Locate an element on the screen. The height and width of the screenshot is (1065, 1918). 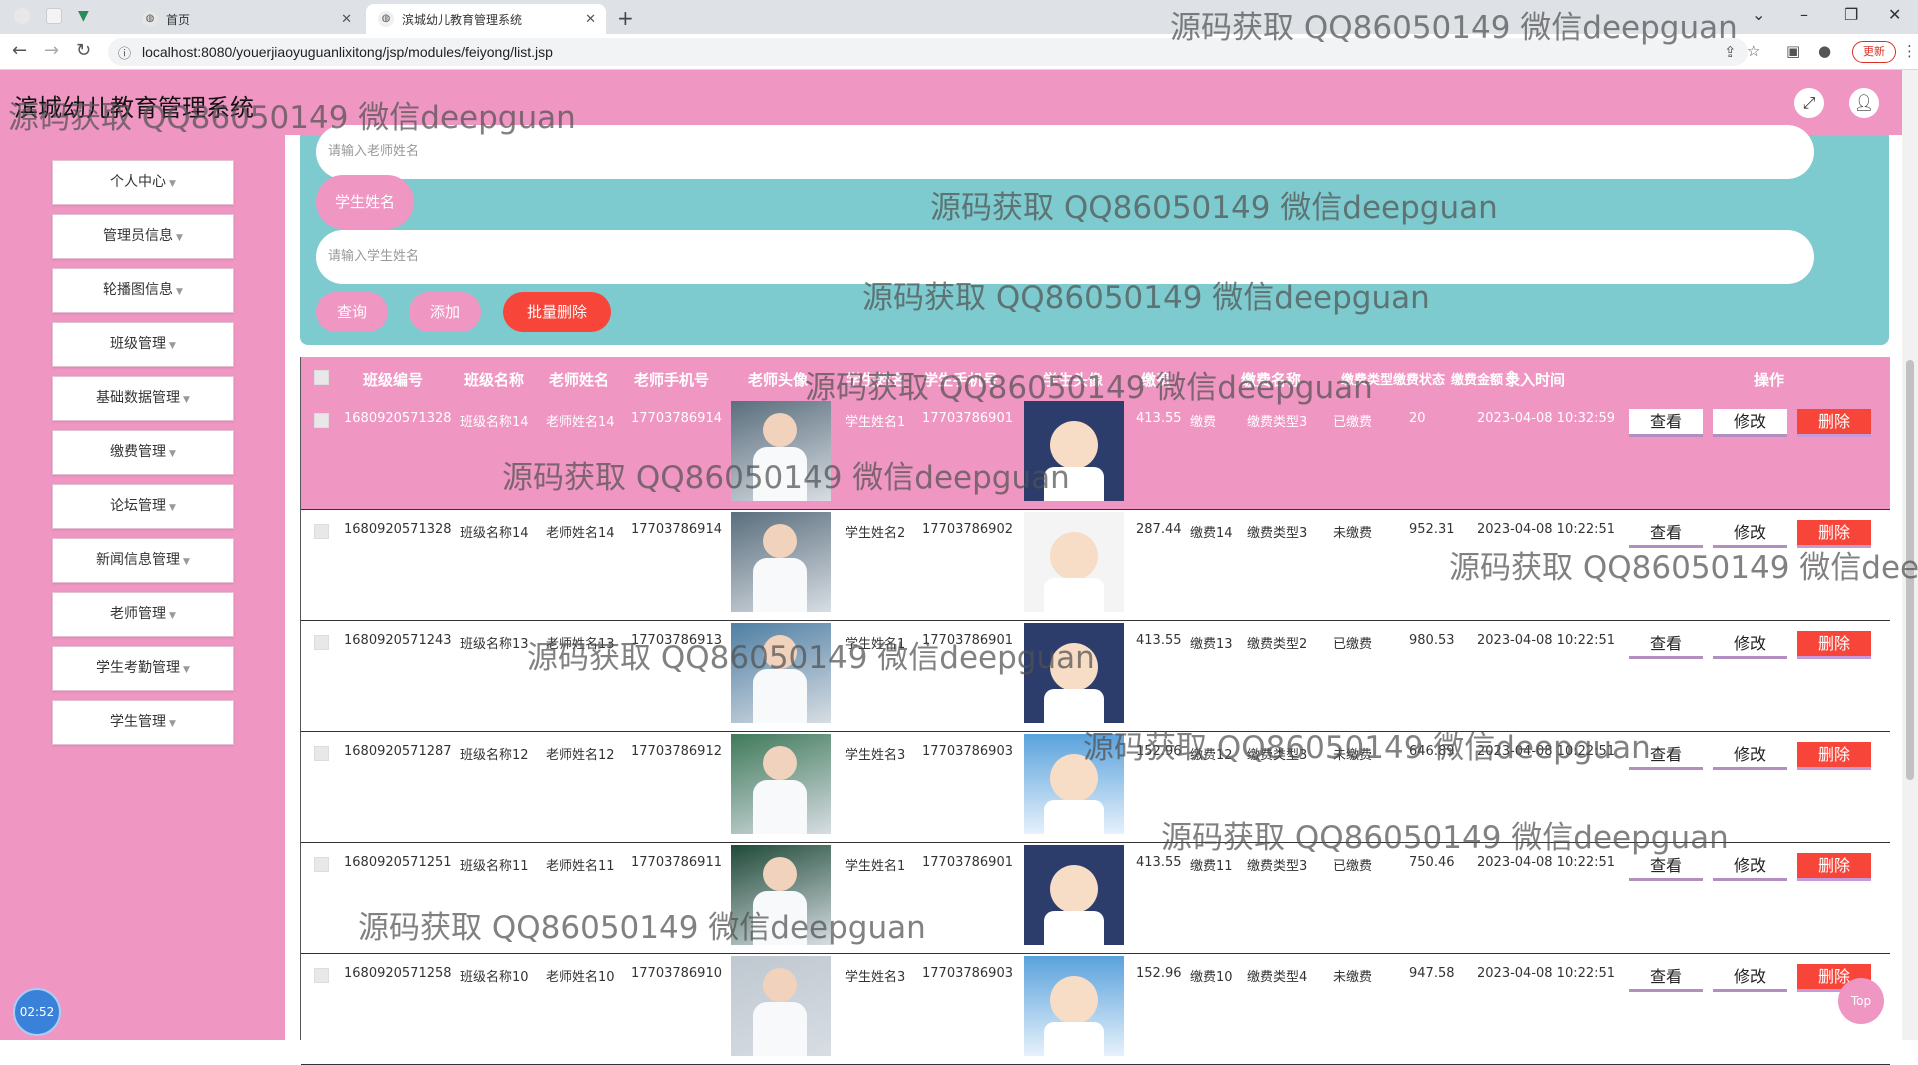
vue-tab-icon: ▼ is located at coordinates (86, 16).